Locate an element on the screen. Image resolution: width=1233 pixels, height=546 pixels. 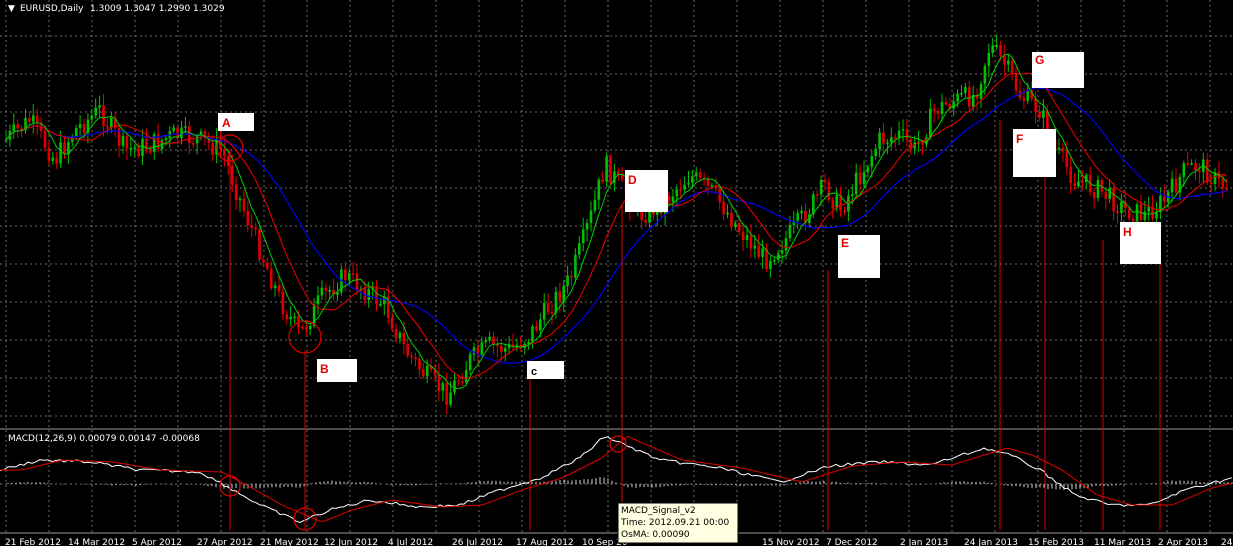
svg-text: A is located at coordinates (226, 123).